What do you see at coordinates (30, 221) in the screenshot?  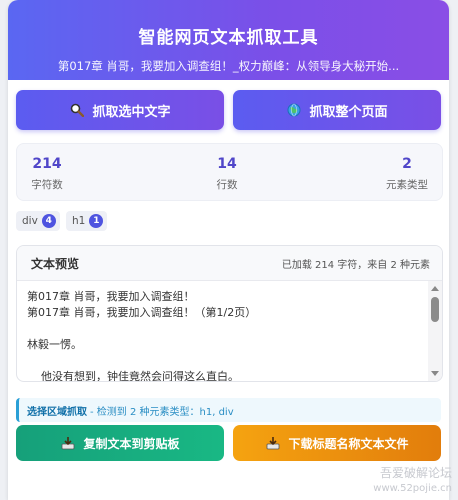 I see `tag-name: div` at bounding box center [30, 221].